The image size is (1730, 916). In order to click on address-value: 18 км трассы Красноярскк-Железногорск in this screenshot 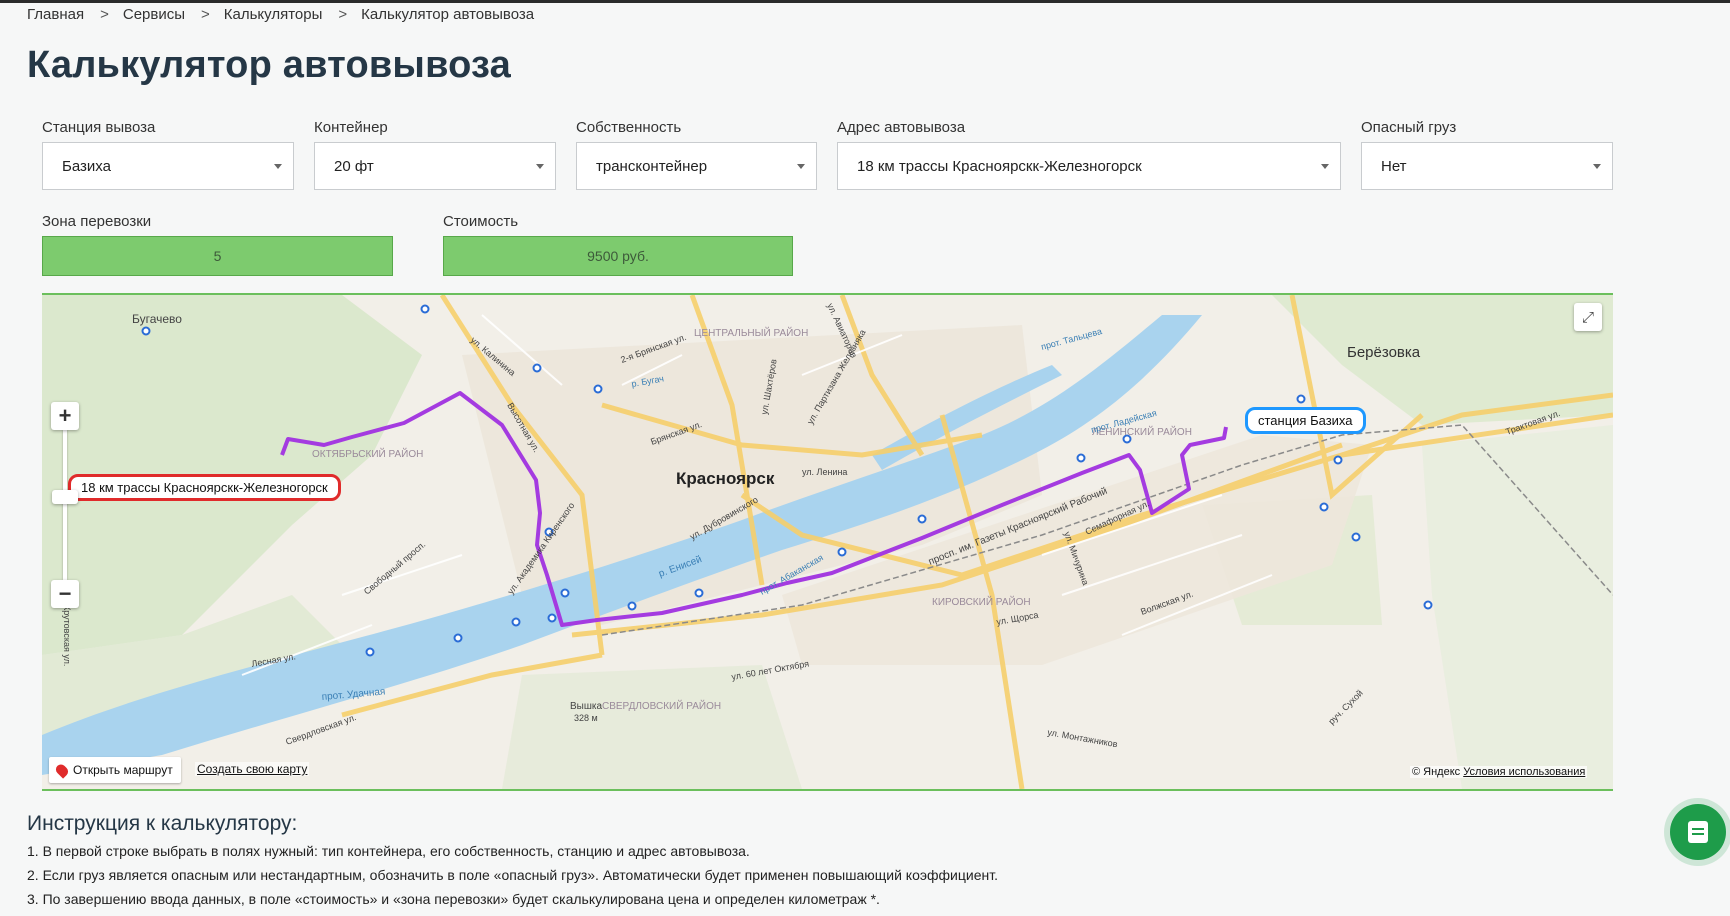, I will do `click(999, 166)`.